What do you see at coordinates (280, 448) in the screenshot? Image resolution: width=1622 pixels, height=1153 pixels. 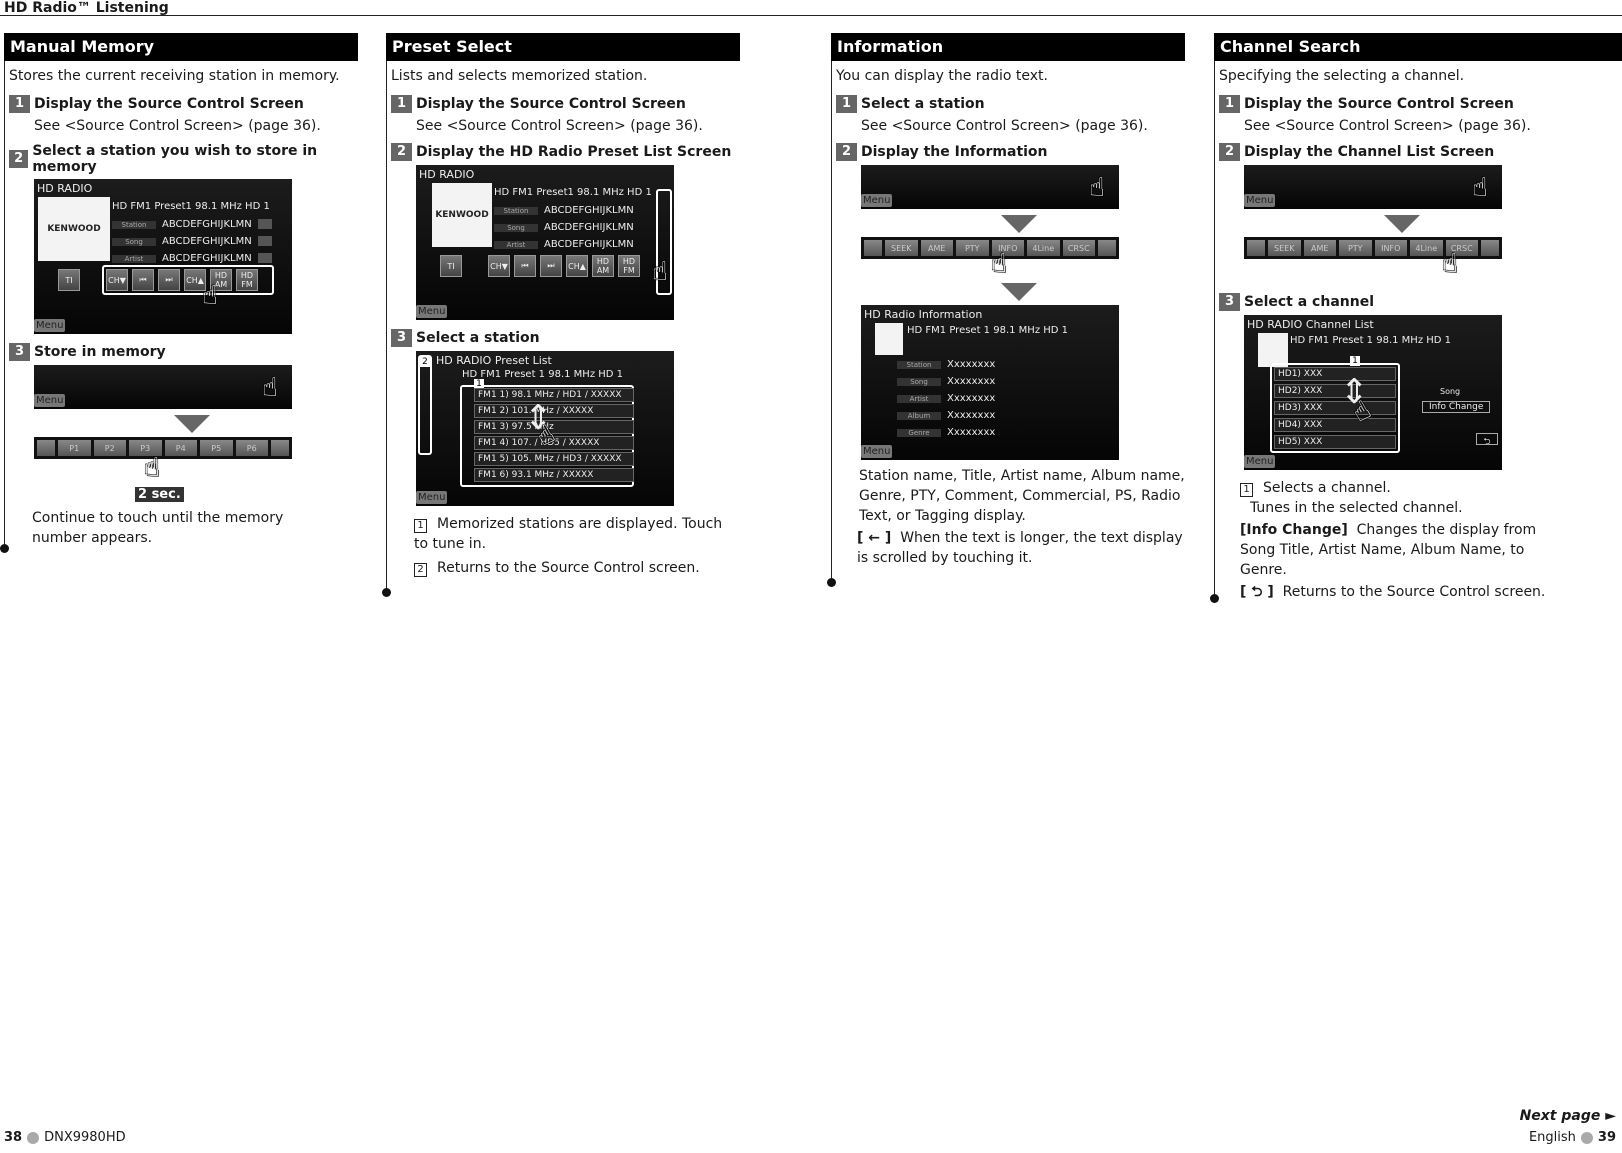 I see `preset-bar-right-button` at bounding box center [280, 448].